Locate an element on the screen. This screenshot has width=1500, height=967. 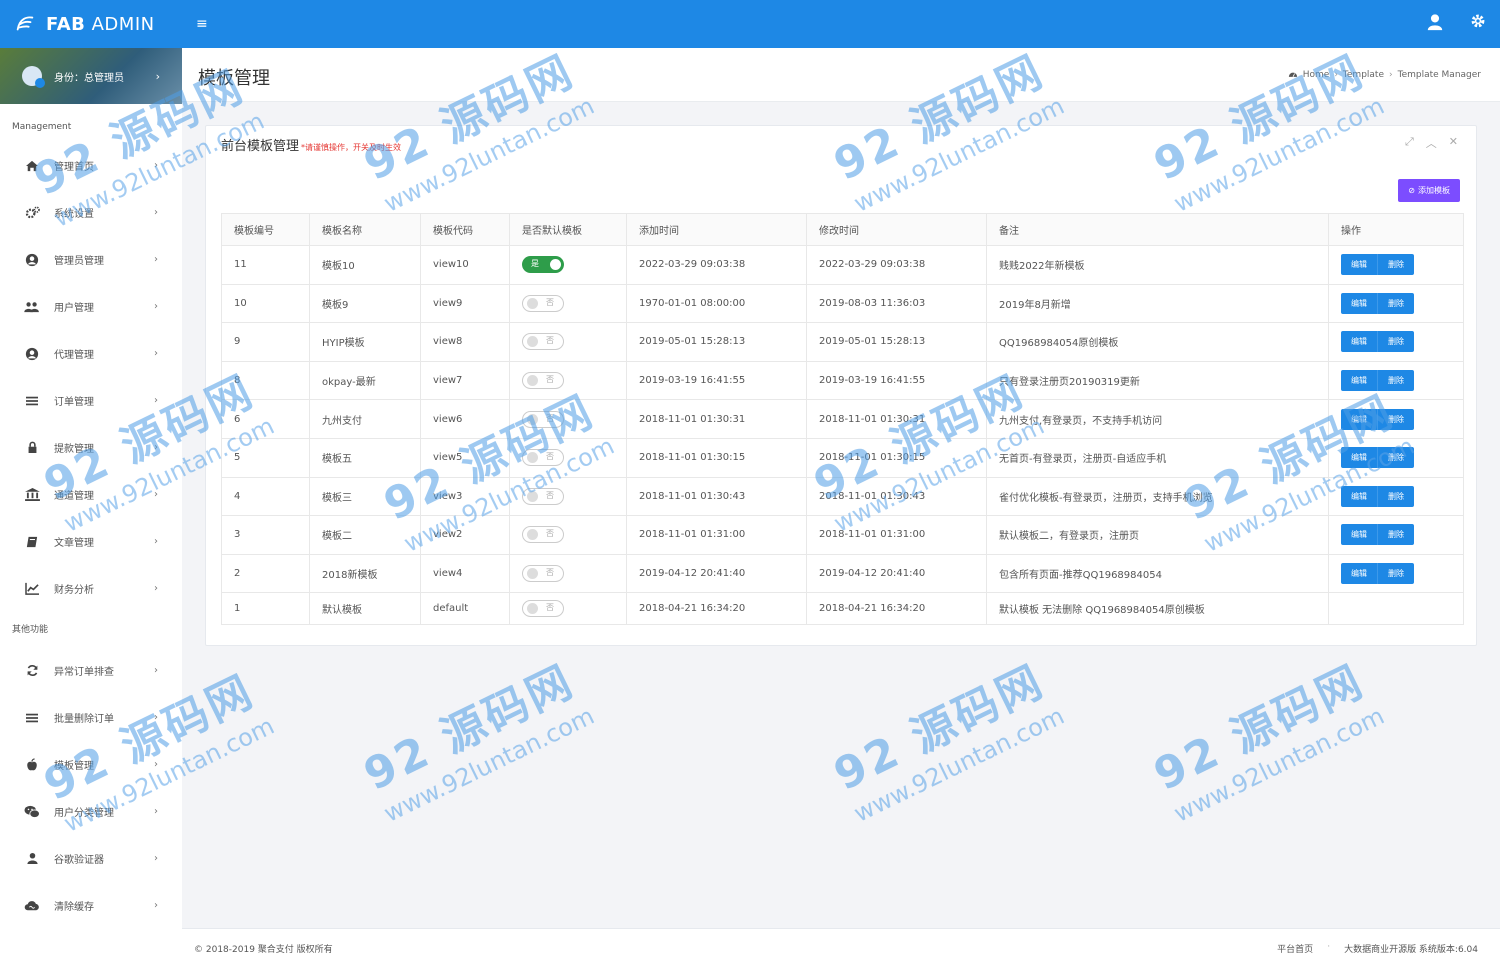
column-header: 备注 is located at coordinates (1157, 229).